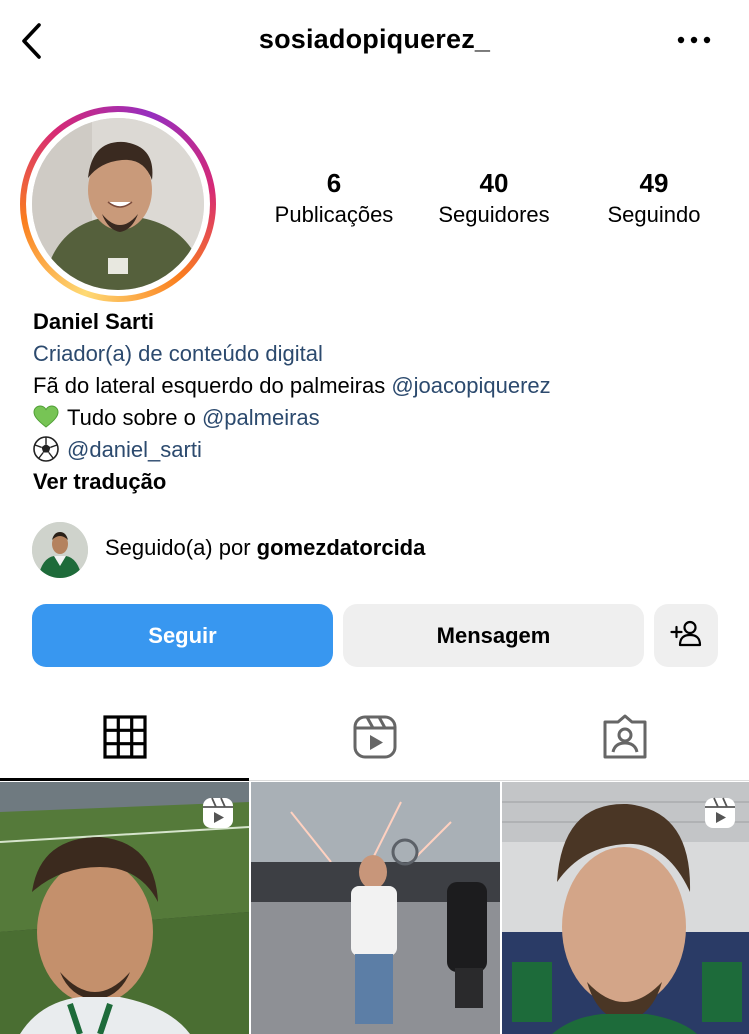 This screenshot has height=1034, width=749. What do you see at coordinates (654, 214) in the screenshot?
I see `stat-following-label: Seguindo` at bounding box center [654, 214].